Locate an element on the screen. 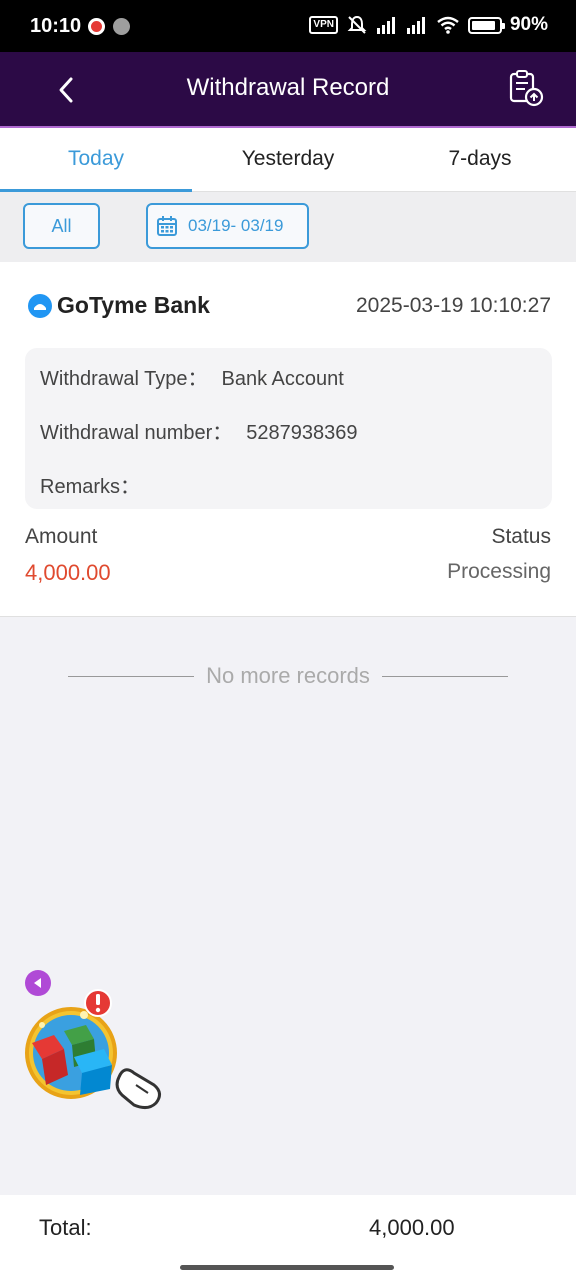 This screenshot has width=576, height=1280. no-more-records-text: No more records is located at coordinates (288, 675).